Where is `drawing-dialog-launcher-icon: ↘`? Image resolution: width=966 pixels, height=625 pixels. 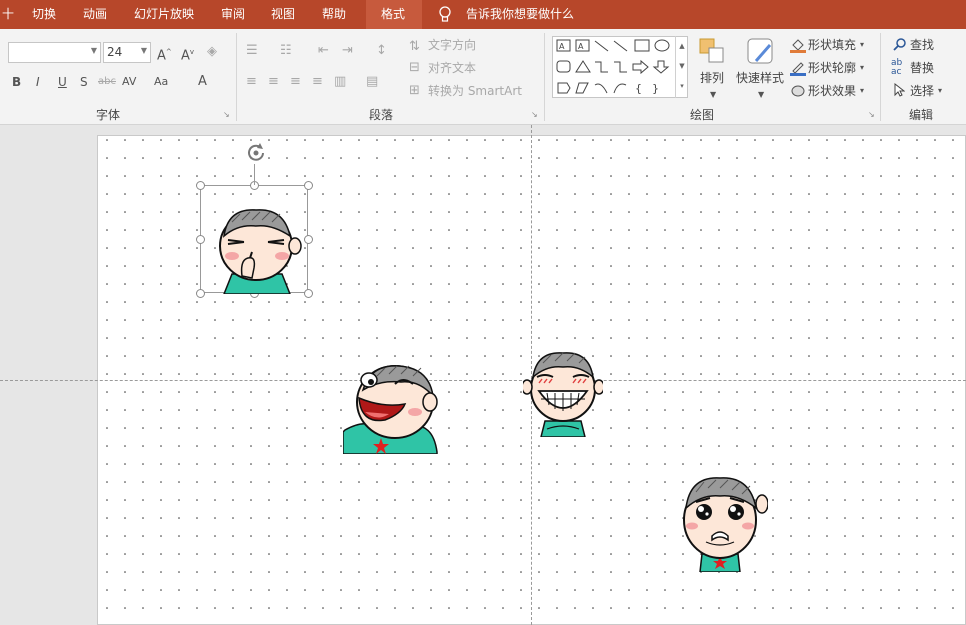 drawing-dialog-launcher-icon: ↘ is located at coordinates (872, 115).